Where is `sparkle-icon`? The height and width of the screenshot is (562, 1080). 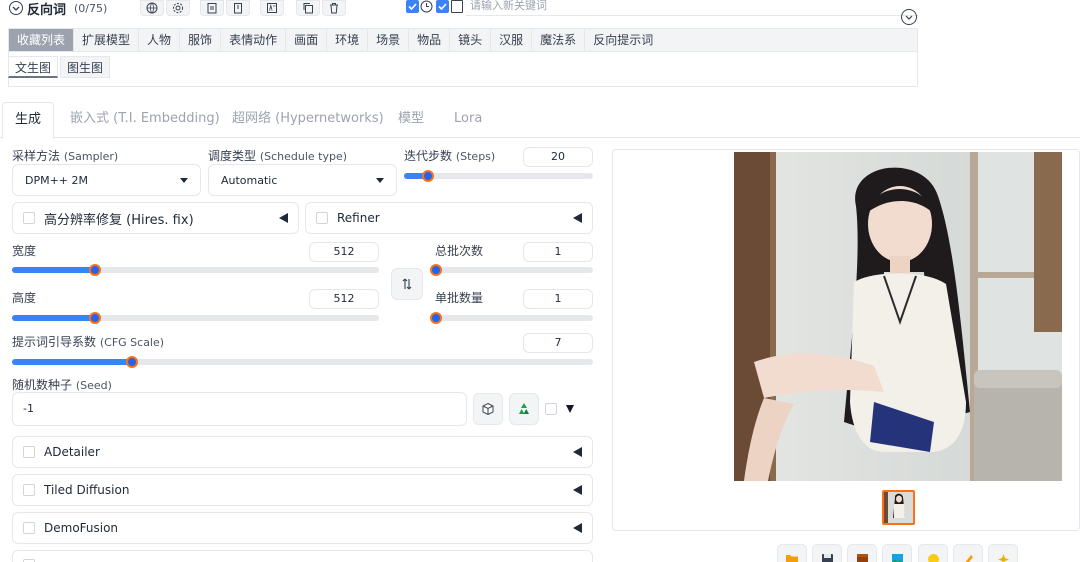 sparkle-icon is located at coordinates (1003, 553).